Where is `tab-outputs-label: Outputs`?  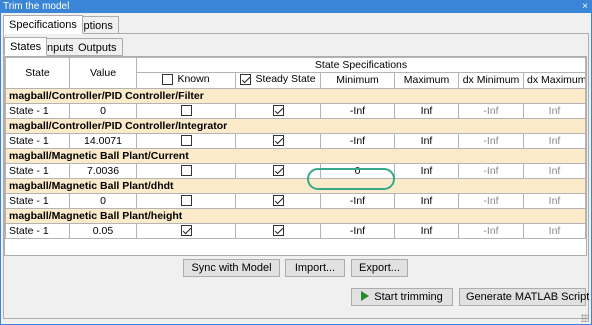 tab-outputs-label: Outputs is located at coordinates (97, 48).